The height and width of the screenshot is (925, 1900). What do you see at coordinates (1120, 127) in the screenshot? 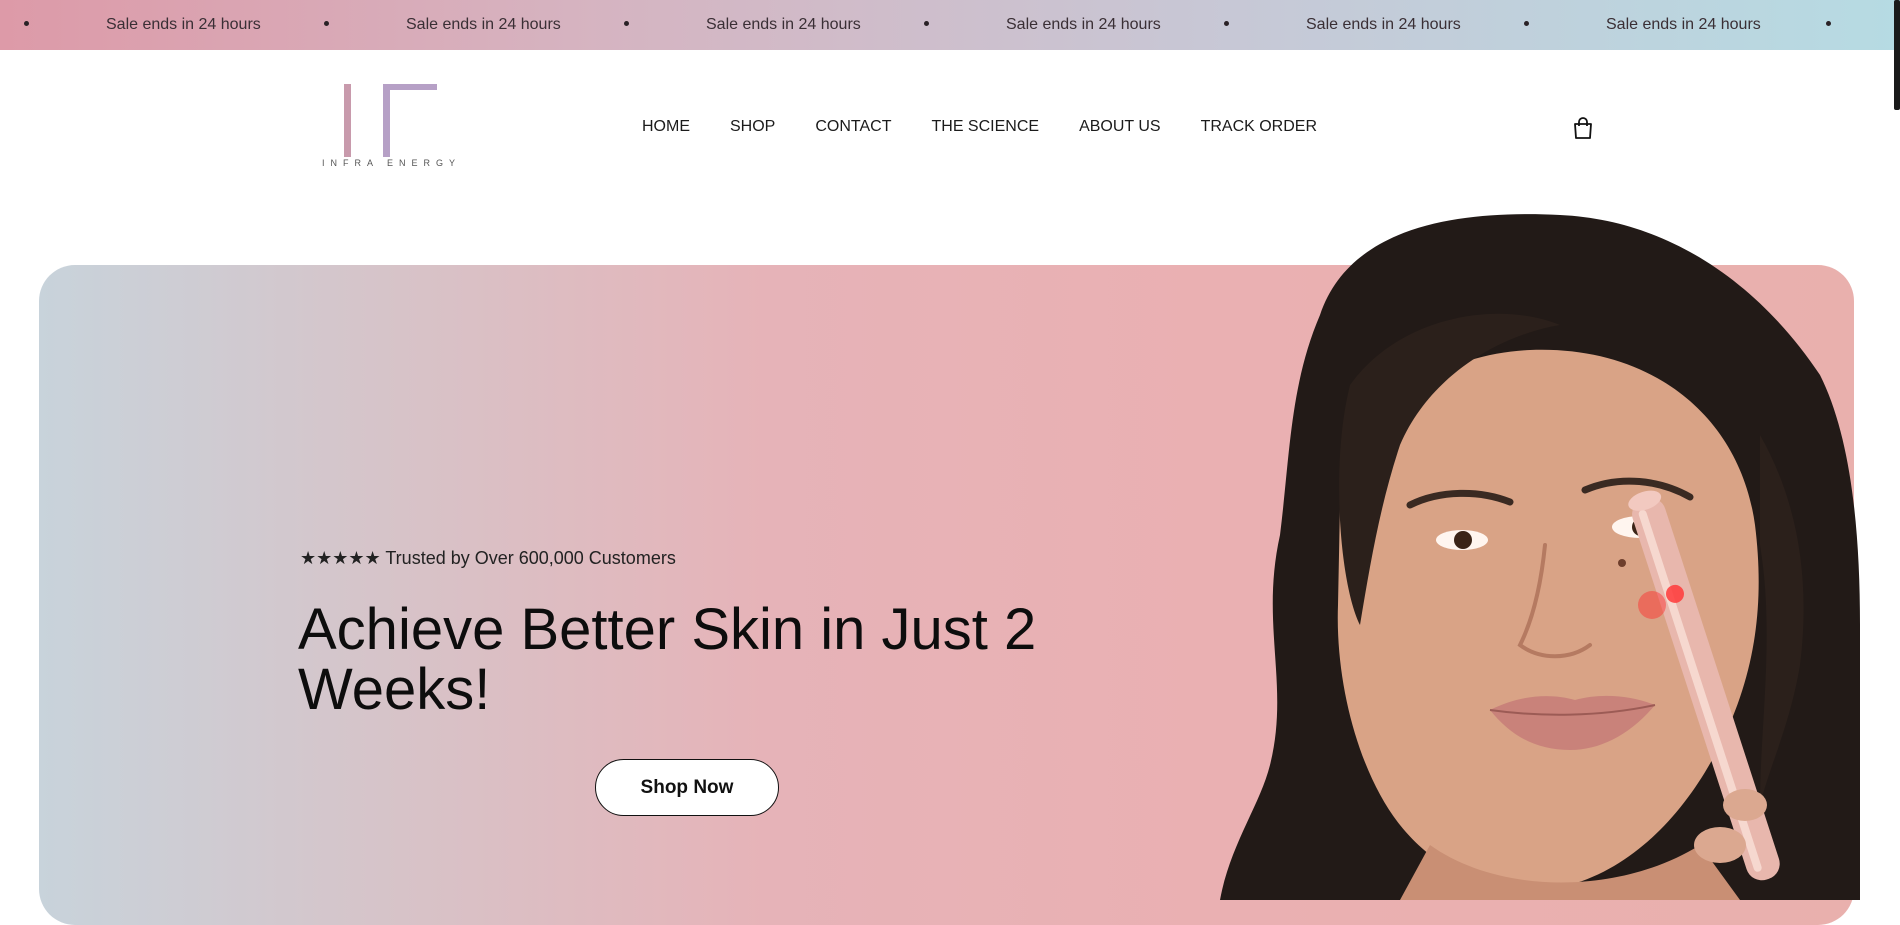
I see `nav-about-us: ABOUT US` at bounding box center [1120, 127].